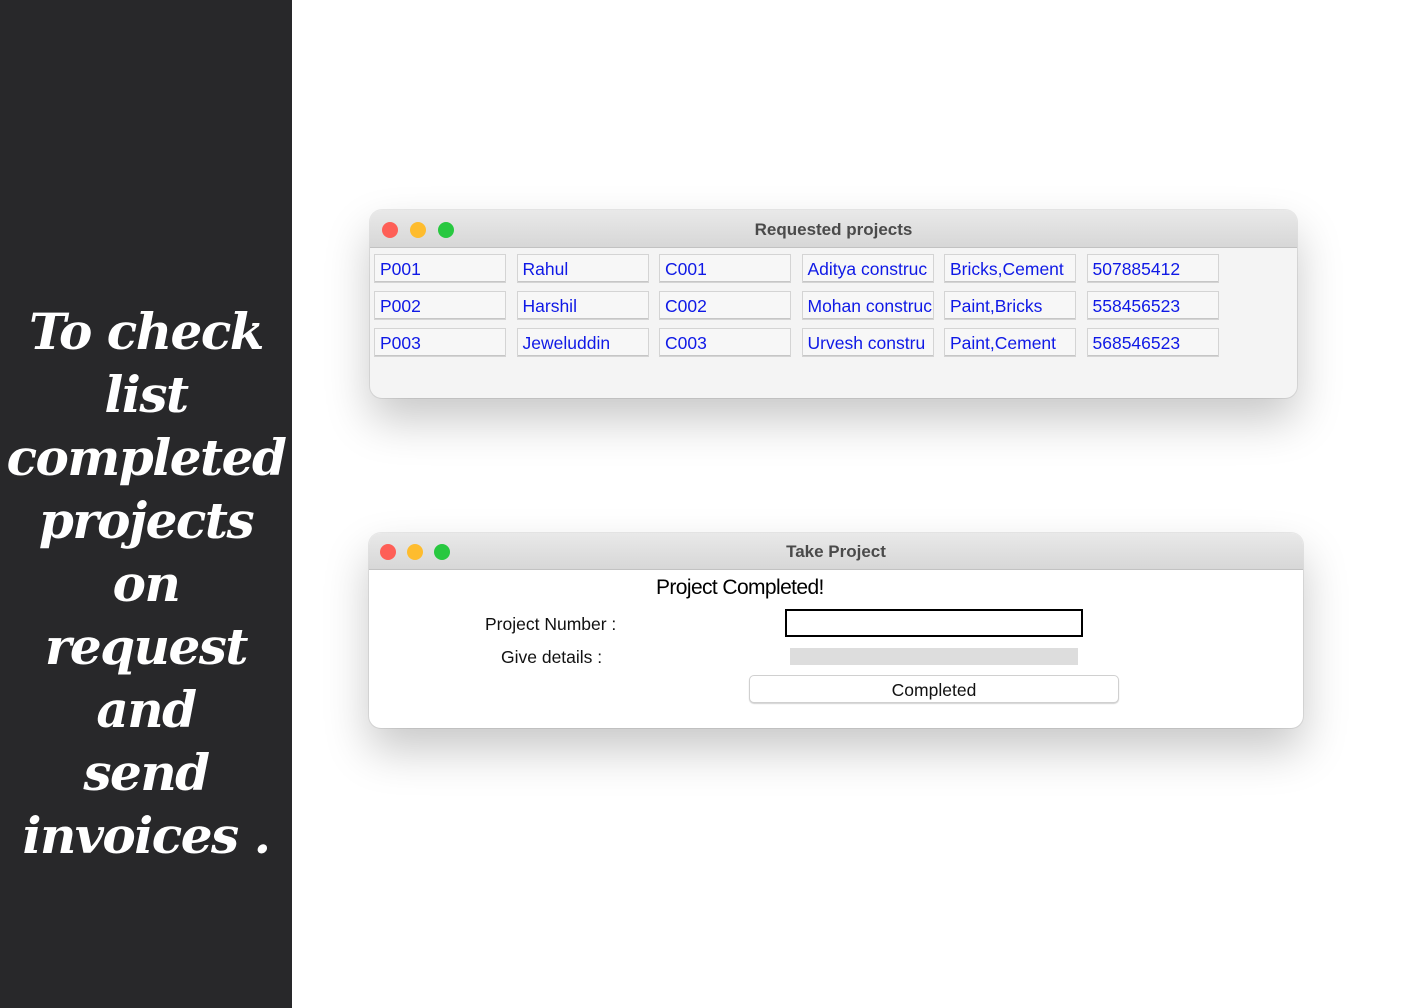 This screenshot has height=1008, width=1426. What do you see at coordinates (725, 268) in the screenshot?
I see `customer-id-cell: C001` at bounding box center [725, 268].